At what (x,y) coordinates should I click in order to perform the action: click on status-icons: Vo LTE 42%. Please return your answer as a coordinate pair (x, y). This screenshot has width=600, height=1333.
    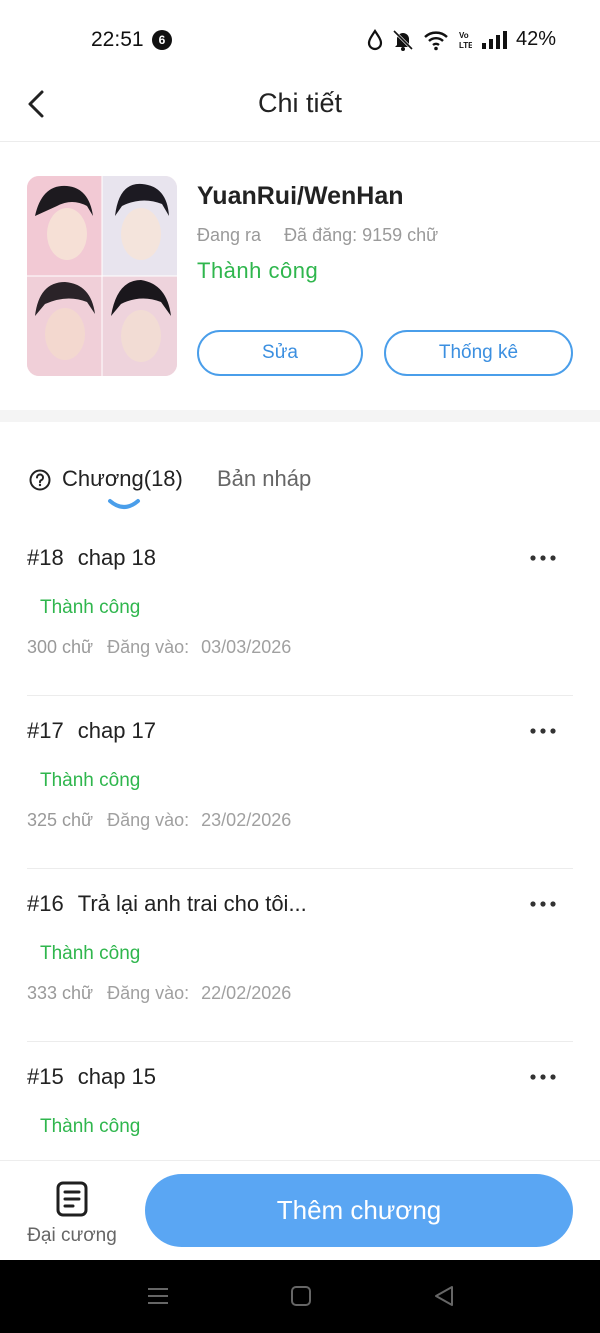
    Looking at the image, I should click on (461, 39).